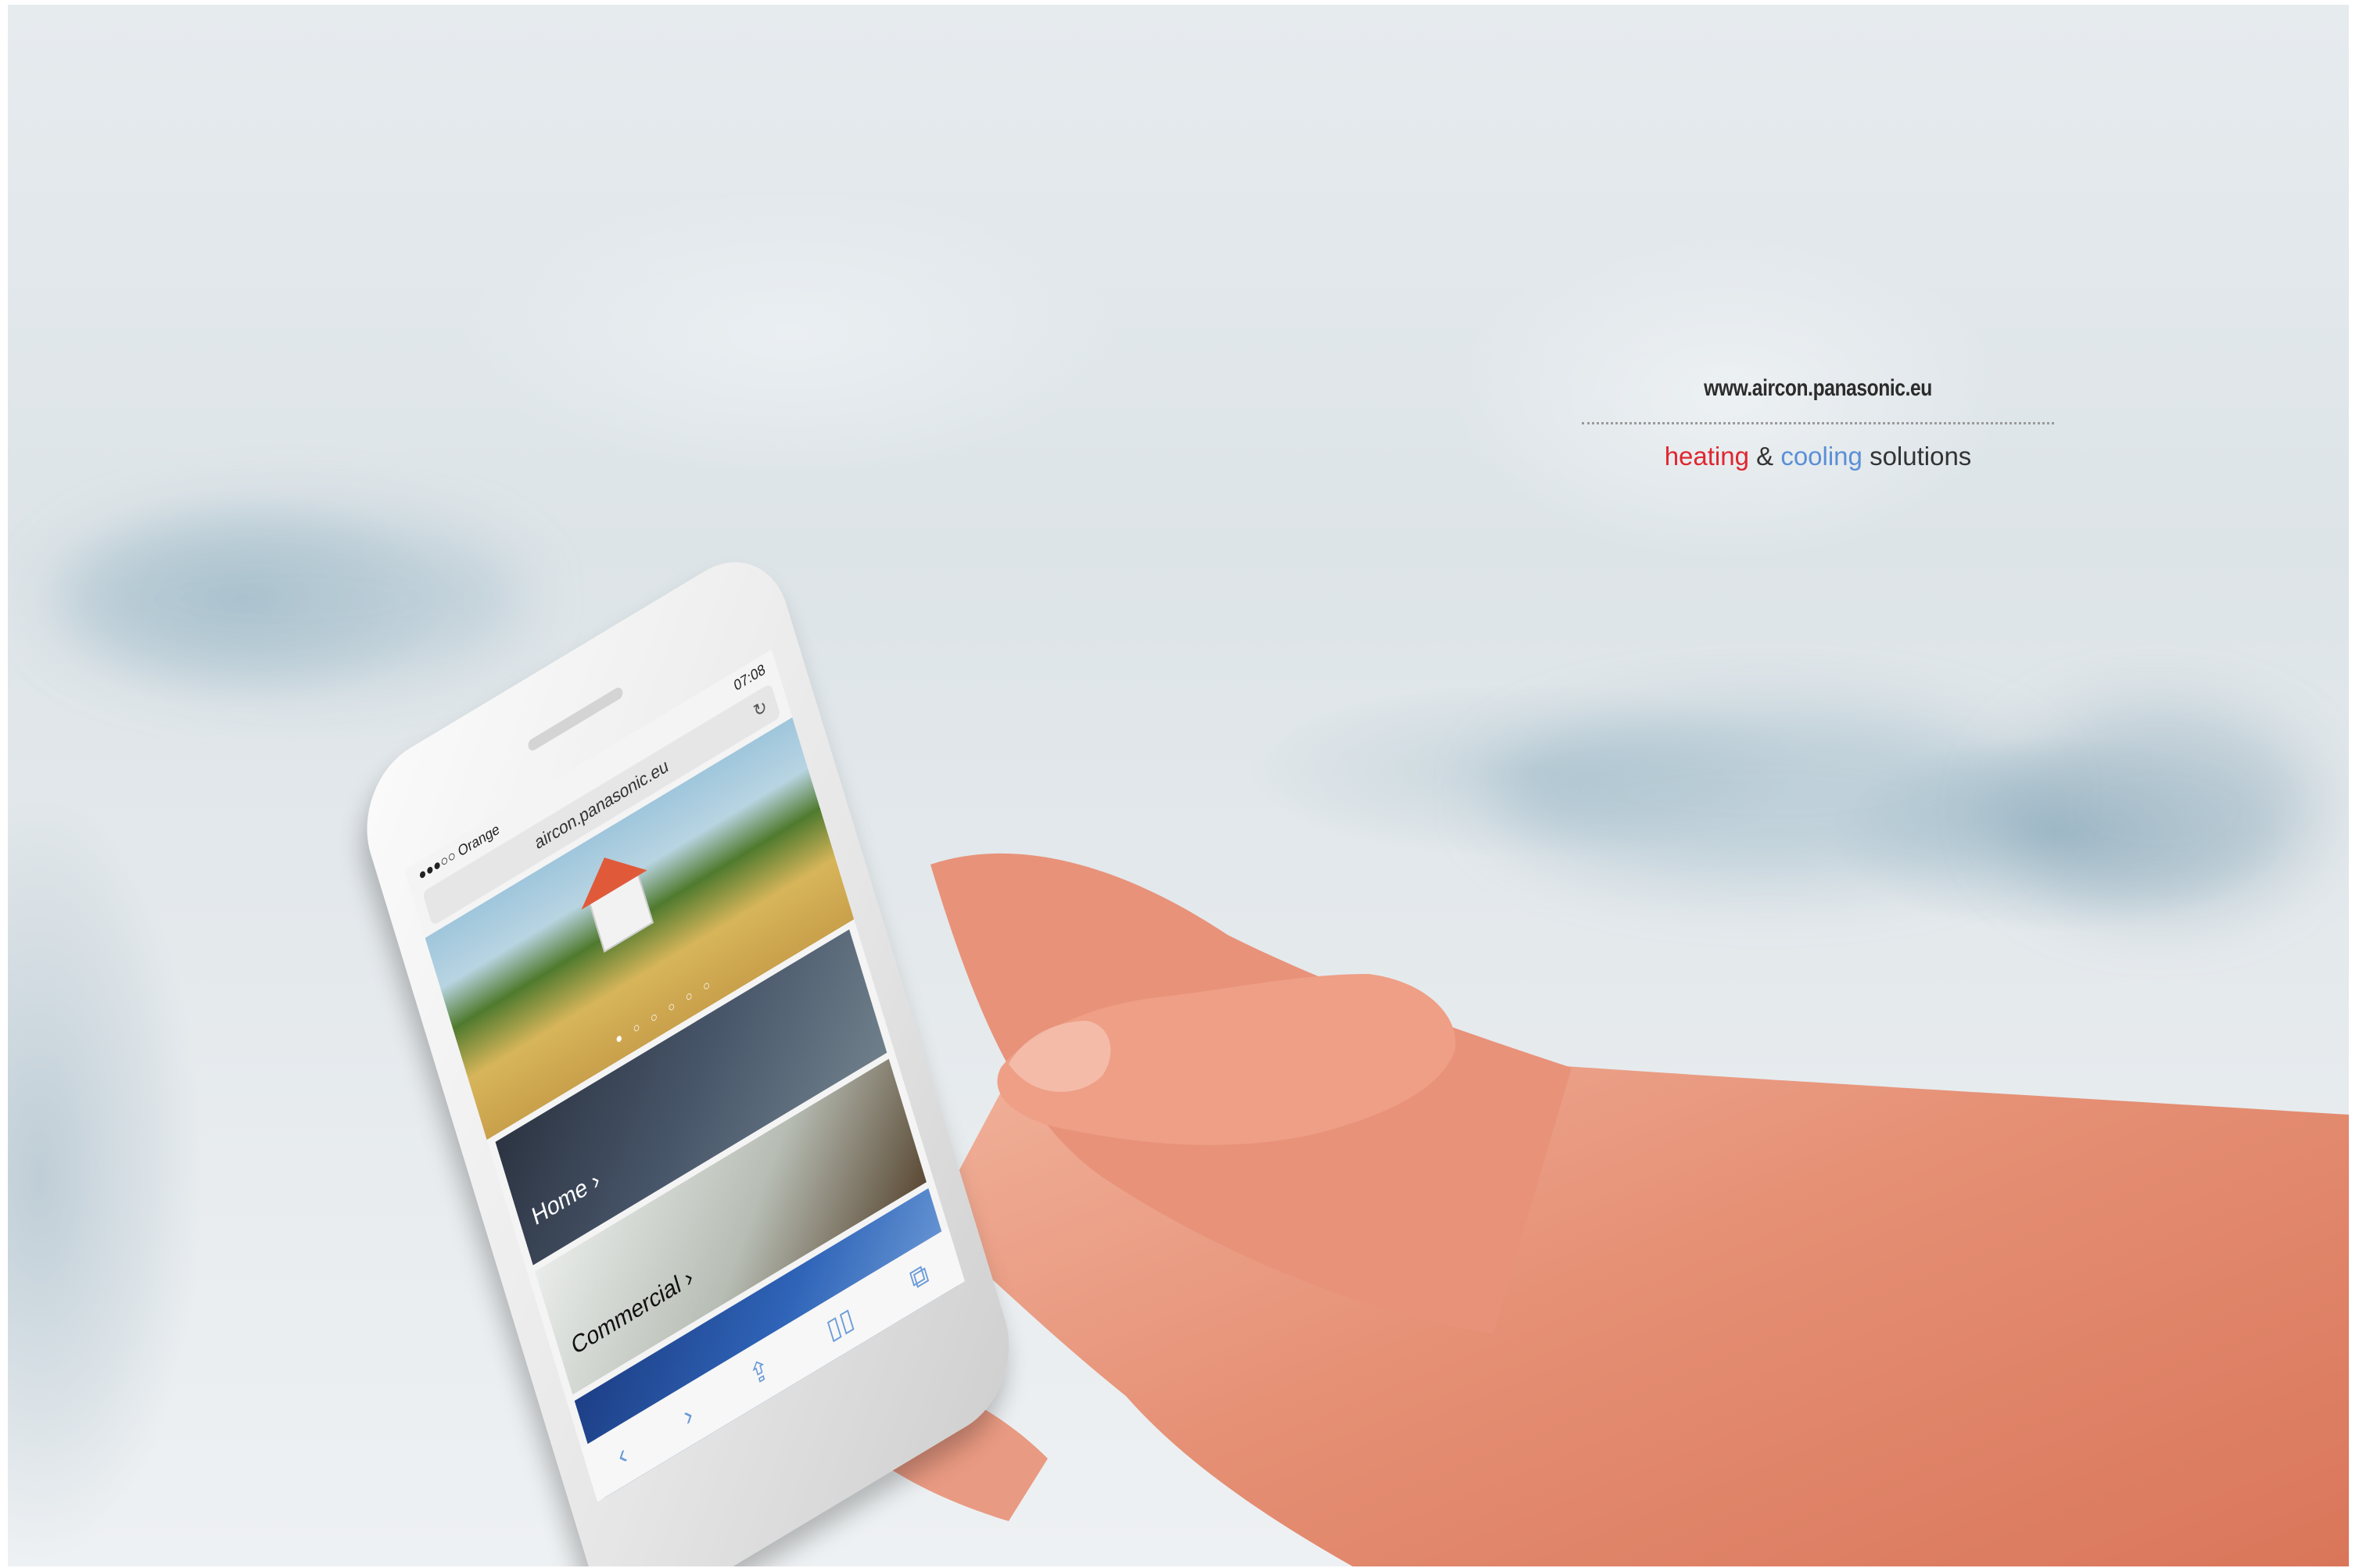 The width and height of the screenshot is (2359, 1568). Describe the element at coordinates (760, 1372) in the screenshot. I see `share-icon: ⇪` at that location.